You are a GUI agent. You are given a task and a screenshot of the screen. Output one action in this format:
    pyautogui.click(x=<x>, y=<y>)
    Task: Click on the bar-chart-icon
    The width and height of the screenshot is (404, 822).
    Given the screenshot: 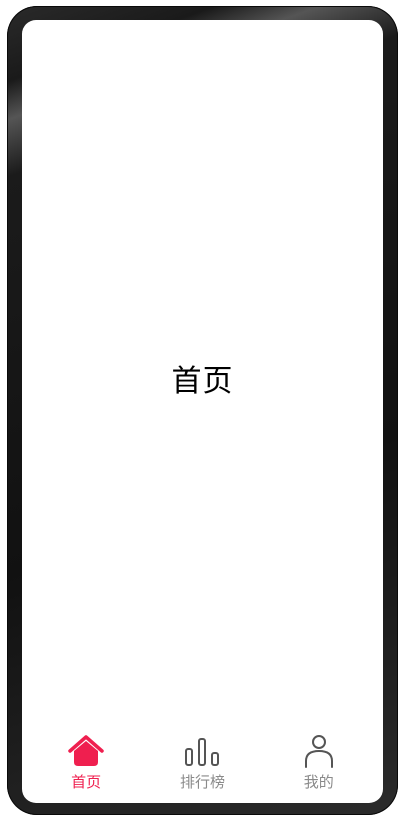 What is the action you would take?
    pyautogui.click(x=202, y=751)
    